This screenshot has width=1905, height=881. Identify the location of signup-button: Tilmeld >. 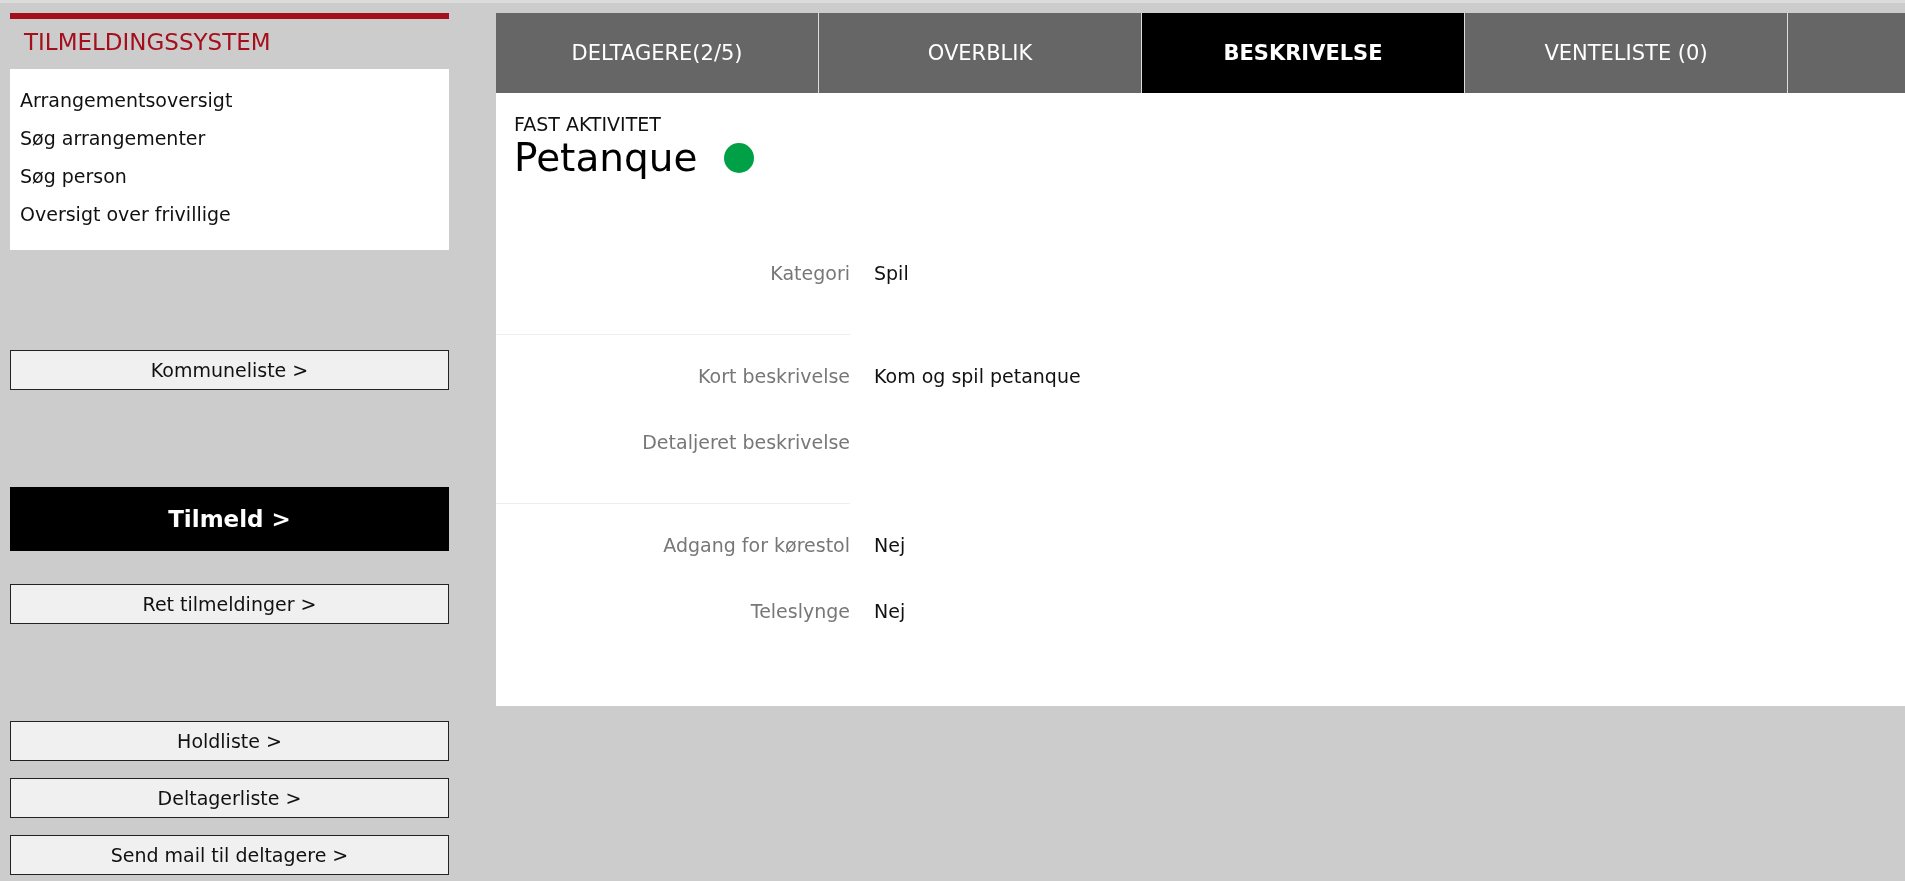
(229, 519).